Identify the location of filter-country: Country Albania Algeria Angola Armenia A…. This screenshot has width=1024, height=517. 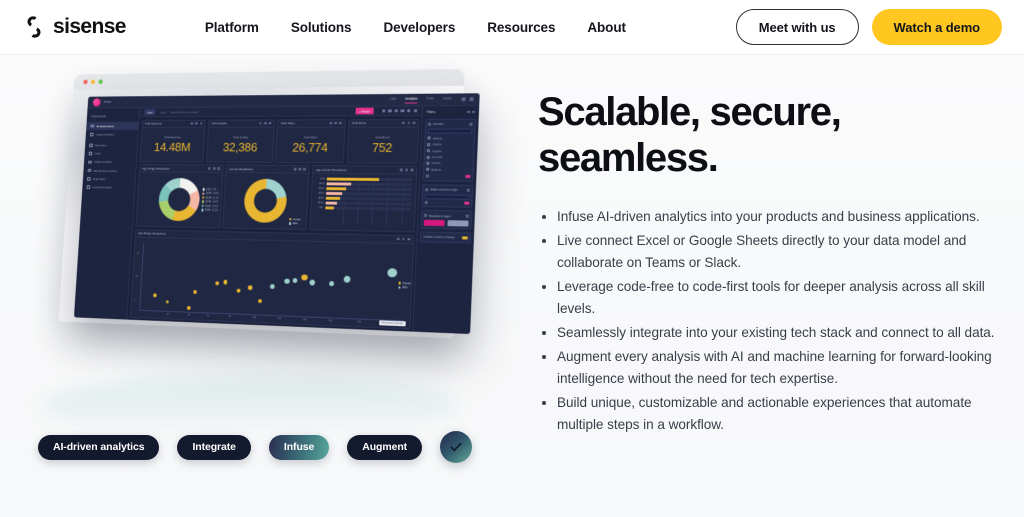
(449, 150).